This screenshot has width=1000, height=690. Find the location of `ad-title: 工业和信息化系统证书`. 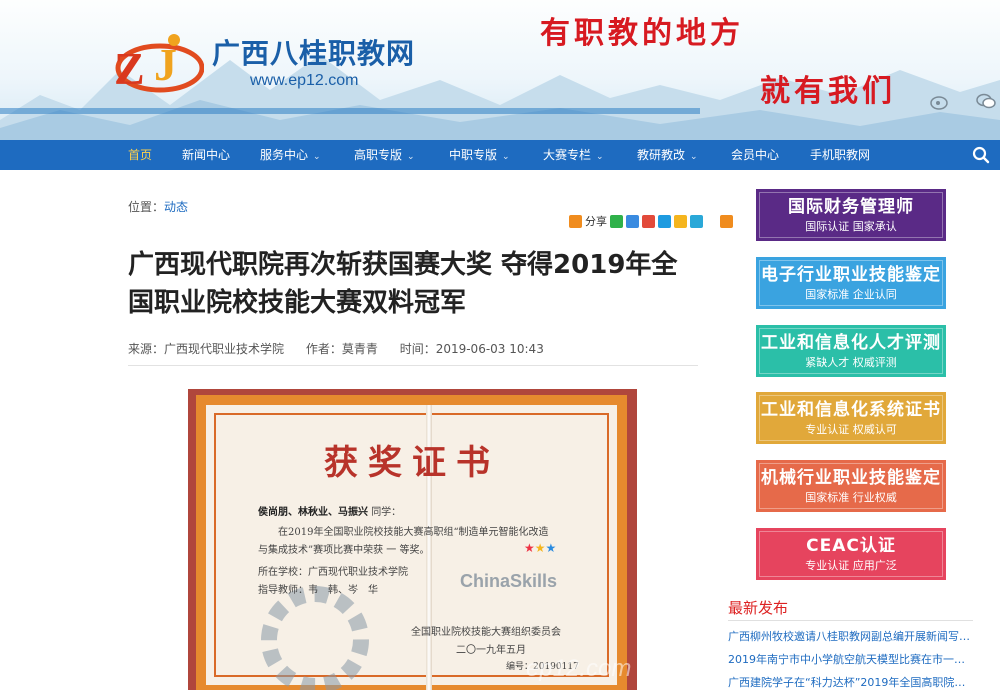

ad-title: 工业和信息化系统证书 is located at coordinates (851, 410).